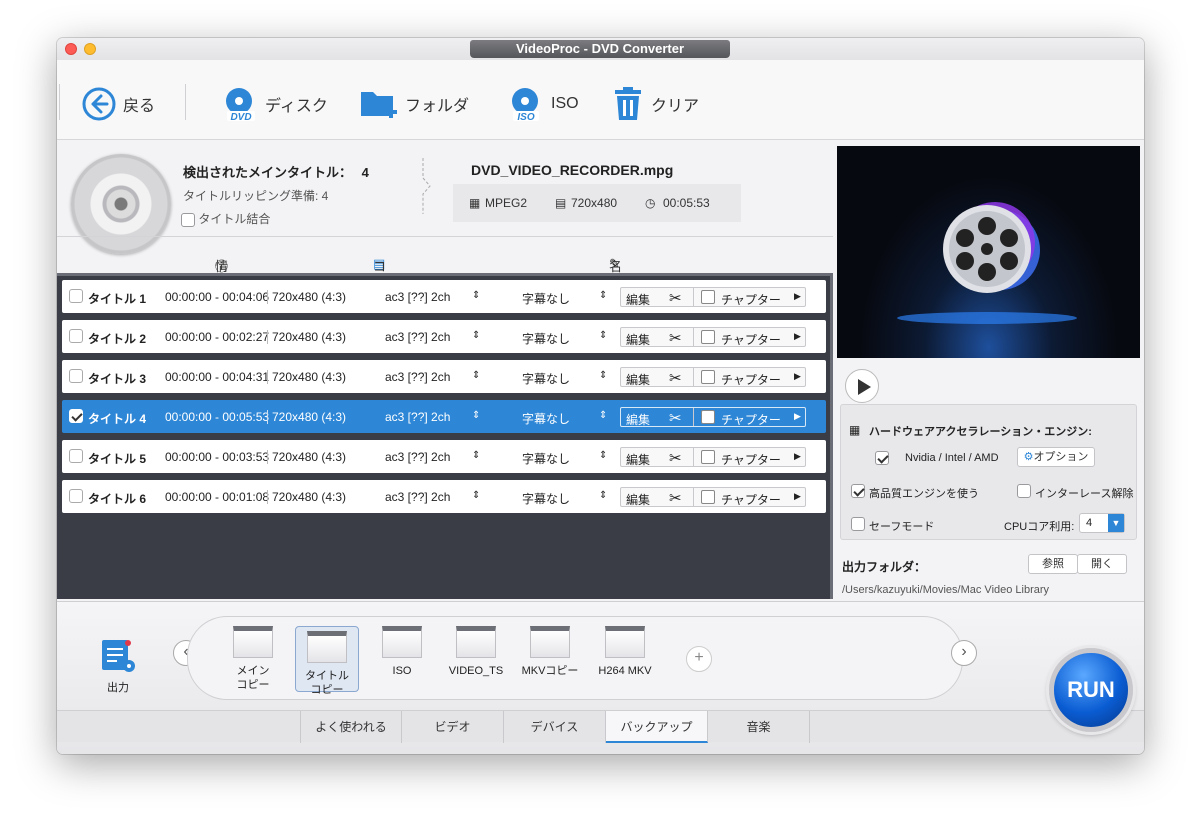 The width and height of the screenshot is (1200, 829). I want to click on iso-button: ISO ISO, so click(543, 104).